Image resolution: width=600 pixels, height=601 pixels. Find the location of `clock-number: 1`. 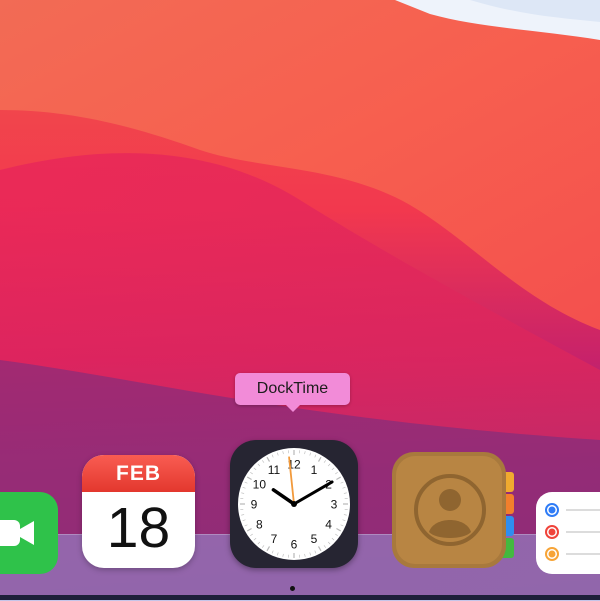

clock-number: 1 is located at coordinates (314, 470).